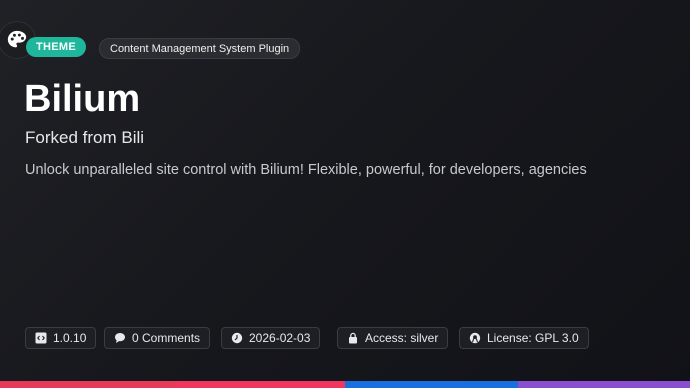 This screenshot has width=690, height=388. I want to click on version-text: 1.0.10, so click(70, 338).